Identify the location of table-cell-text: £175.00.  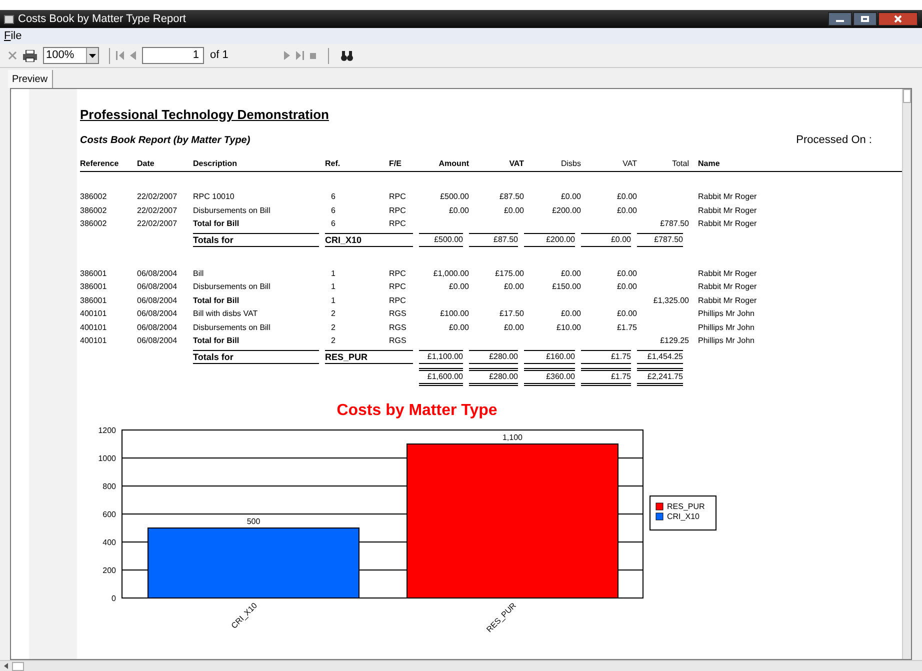
(509, 274).